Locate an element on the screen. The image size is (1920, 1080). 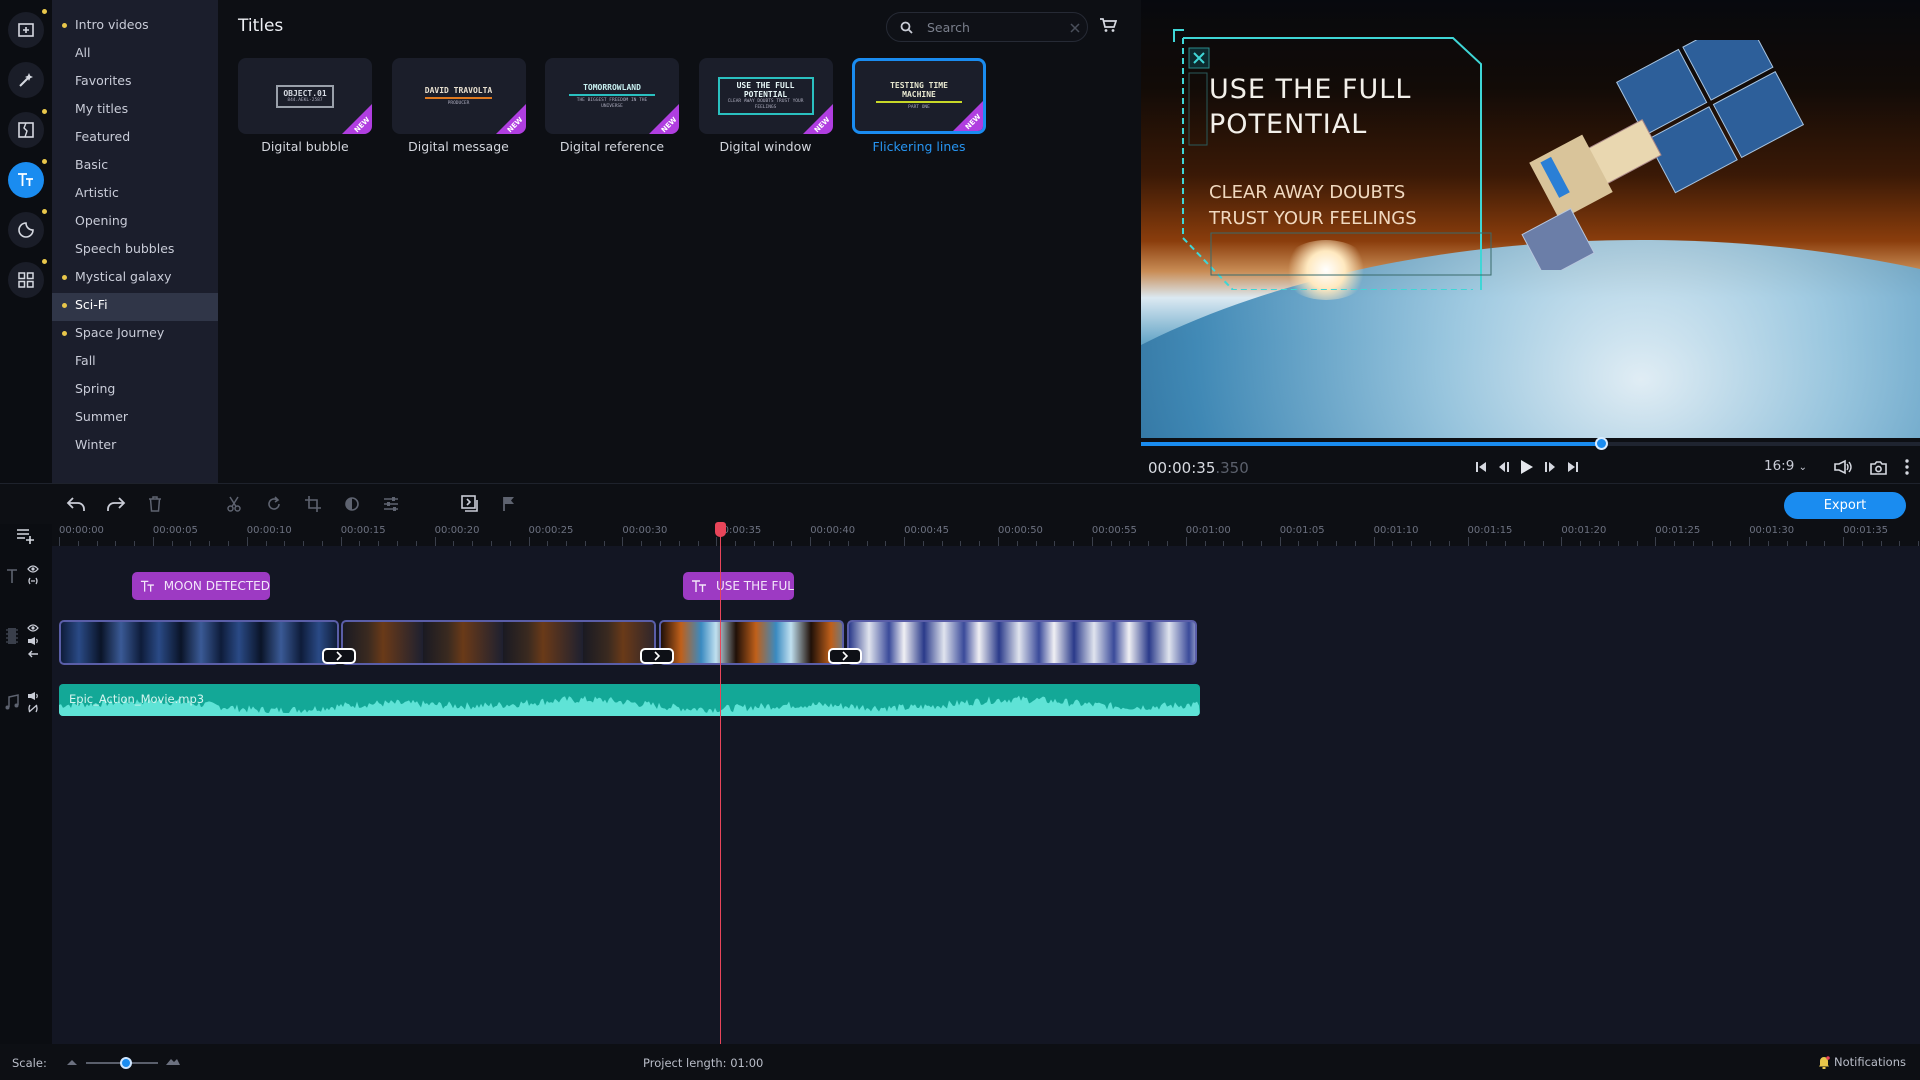
delete-button is located at coordinates (155, 504).